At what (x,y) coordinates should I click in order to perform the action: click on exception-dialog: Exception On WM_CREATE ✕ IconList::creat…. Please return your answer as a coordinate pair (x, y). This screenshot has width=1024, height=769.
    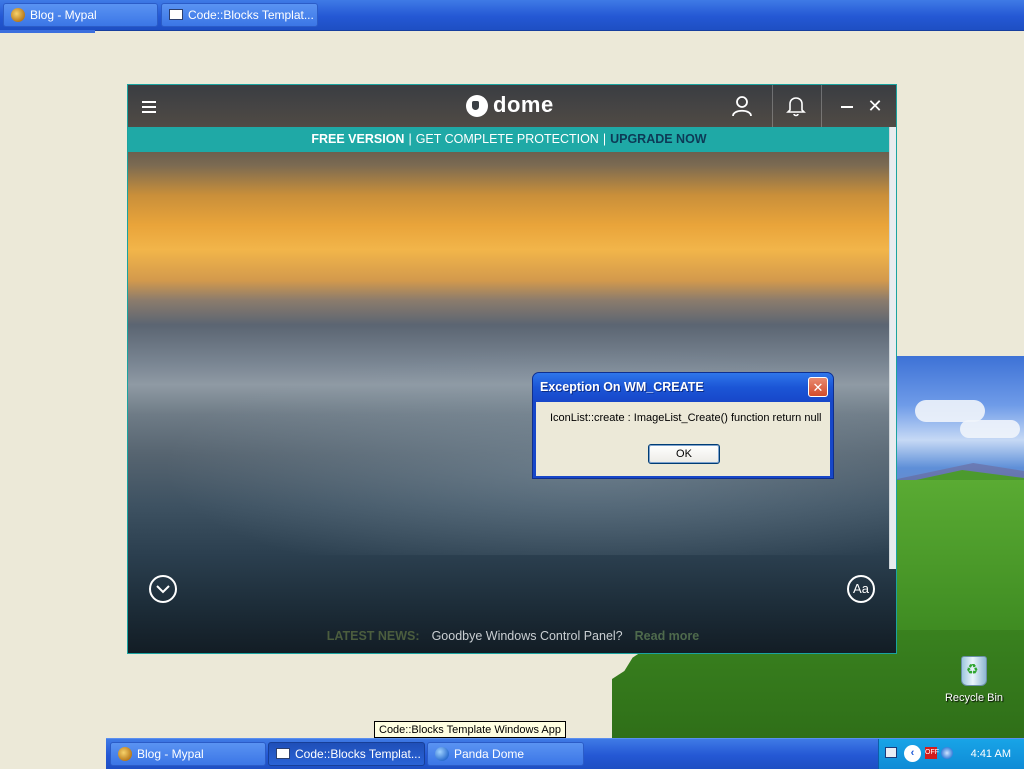
    Looking at the image, I should click on (683, 425).